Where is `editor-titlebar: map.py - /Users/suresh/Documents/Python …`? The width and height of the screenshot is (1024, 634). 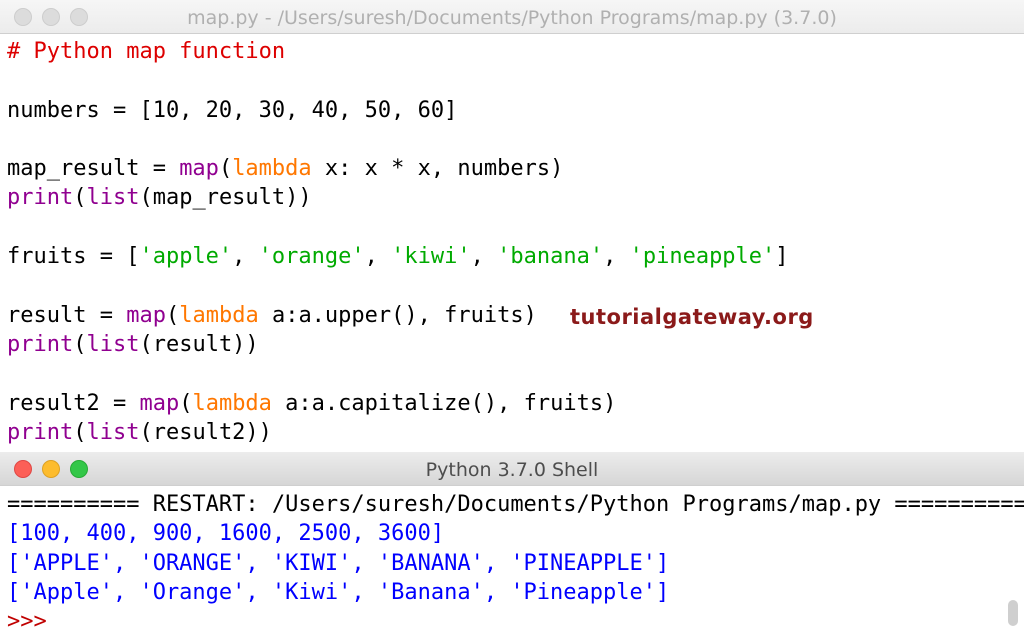
editor-titlebar: map.py - /Users/suresh/Documents/Python … is located at coordinates (512, 17).